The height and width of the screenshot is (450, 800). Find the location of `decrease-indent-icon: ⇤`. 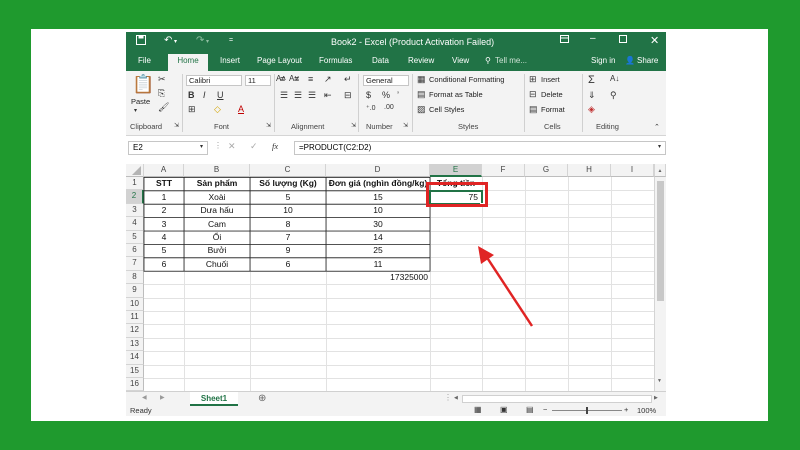

decrease-indent-icon: ⇤ is located at coordinates (328, 95).